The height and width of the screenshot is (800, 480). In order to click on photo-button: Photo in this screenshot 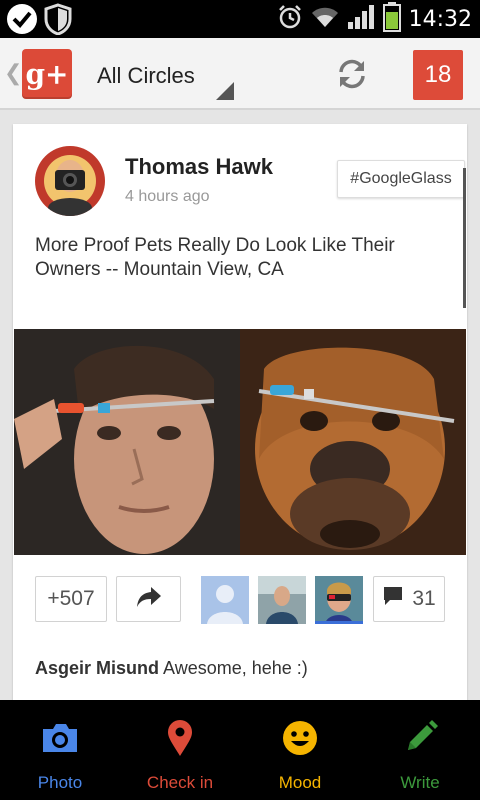, I will do `click(60, 750)`.